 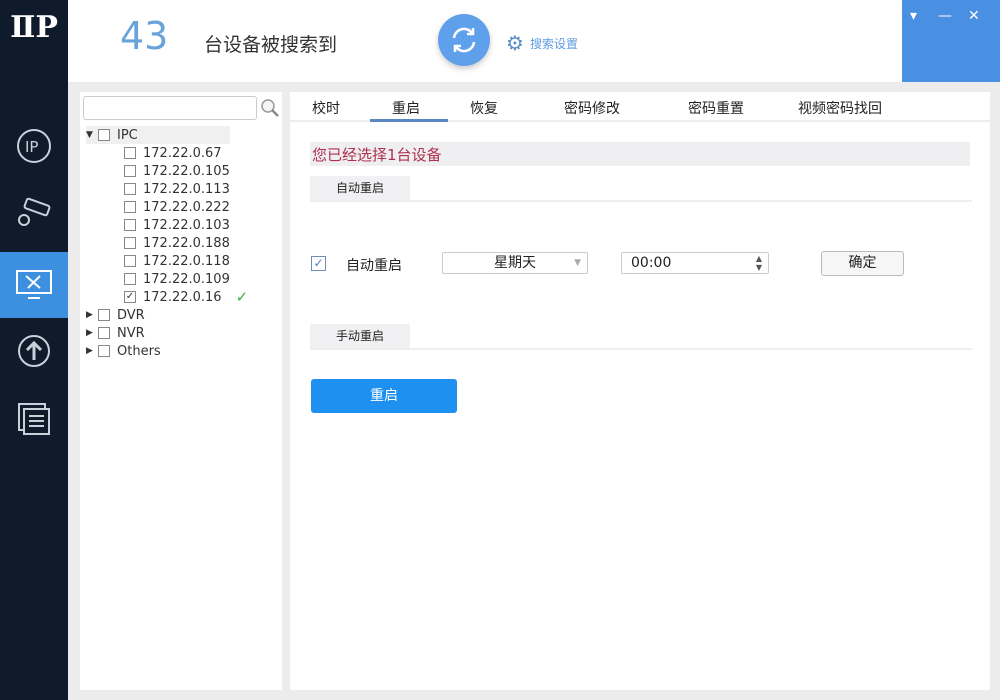 I want to click on sidebar-item-ip-config: IP, so click(x=34, y=146).